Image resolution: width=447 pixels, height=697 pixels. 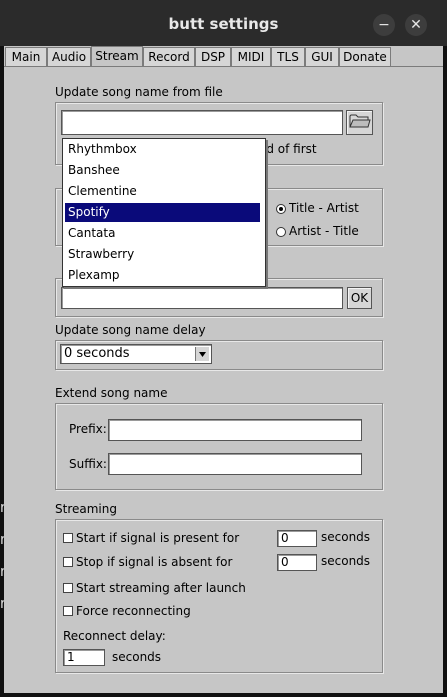 What do you see at coordinates (297, 562) in the screenshot?
I see `stop-seconds-input: 0` at bounding box center [297, 562].